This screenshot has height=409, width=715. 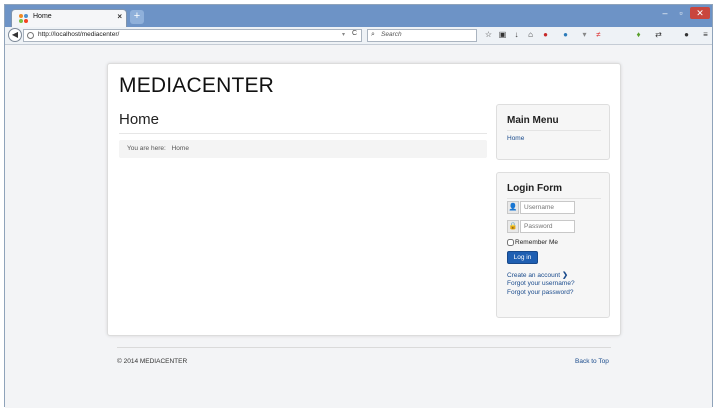 What do you see at coordinates (391, 34) in the screenshot?
I see `search-placeholder: Search` at bounding box center [391, 34].